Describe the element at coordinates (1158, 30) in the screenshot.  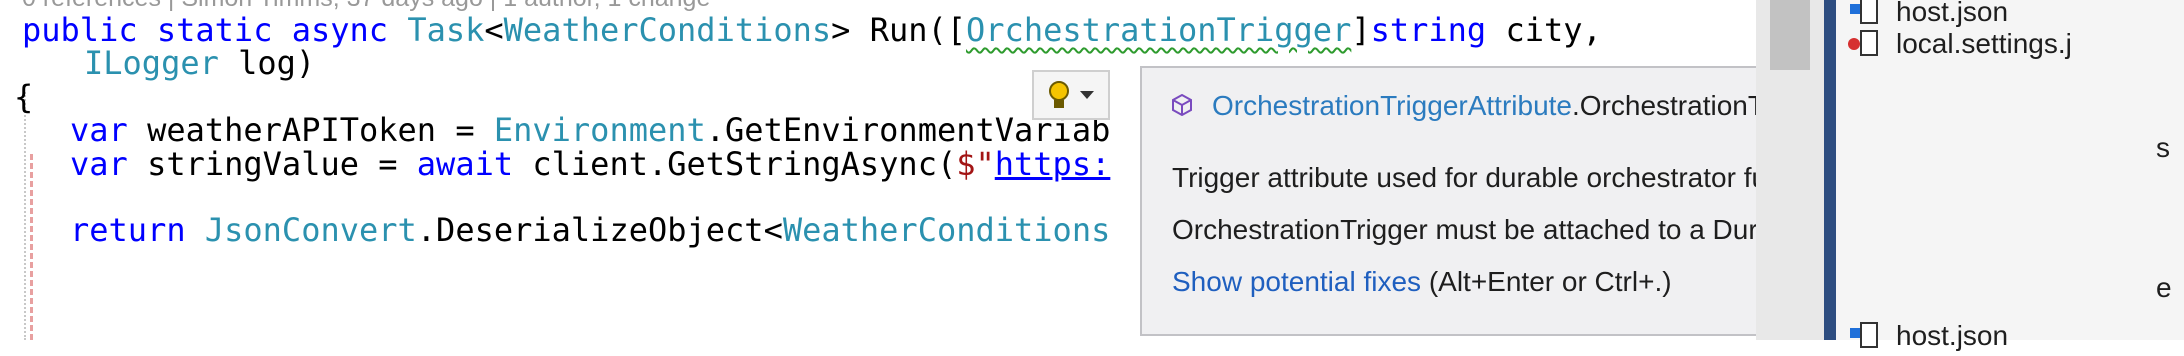
I see `orchestration-trigger-attribute: OrchestrationTrigger` at that location.